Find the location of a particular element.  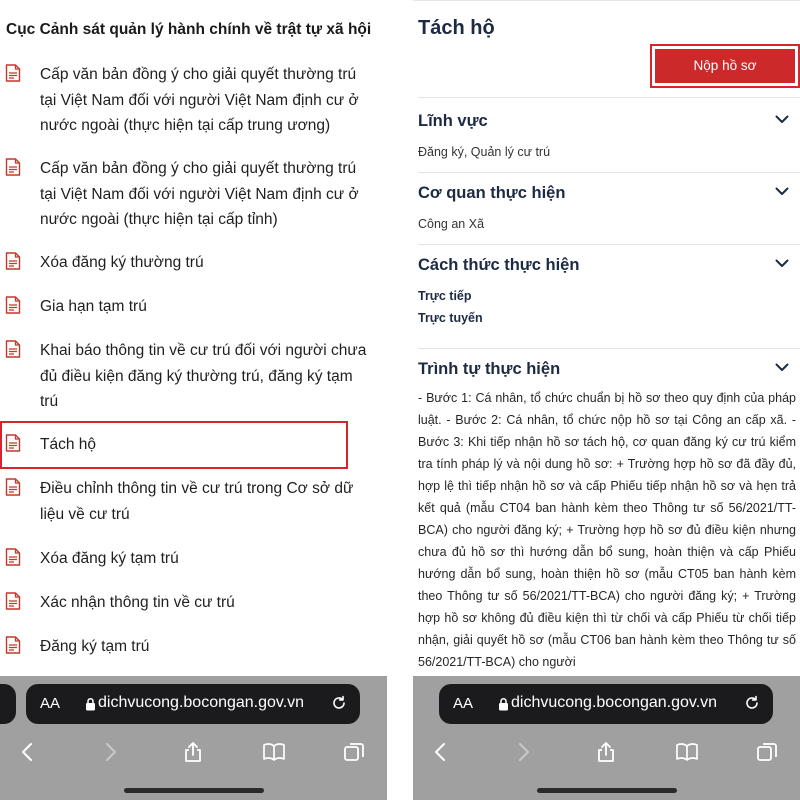

procedure-item-line: Đăng ký tạm trú is located at coordinates (95, 646).